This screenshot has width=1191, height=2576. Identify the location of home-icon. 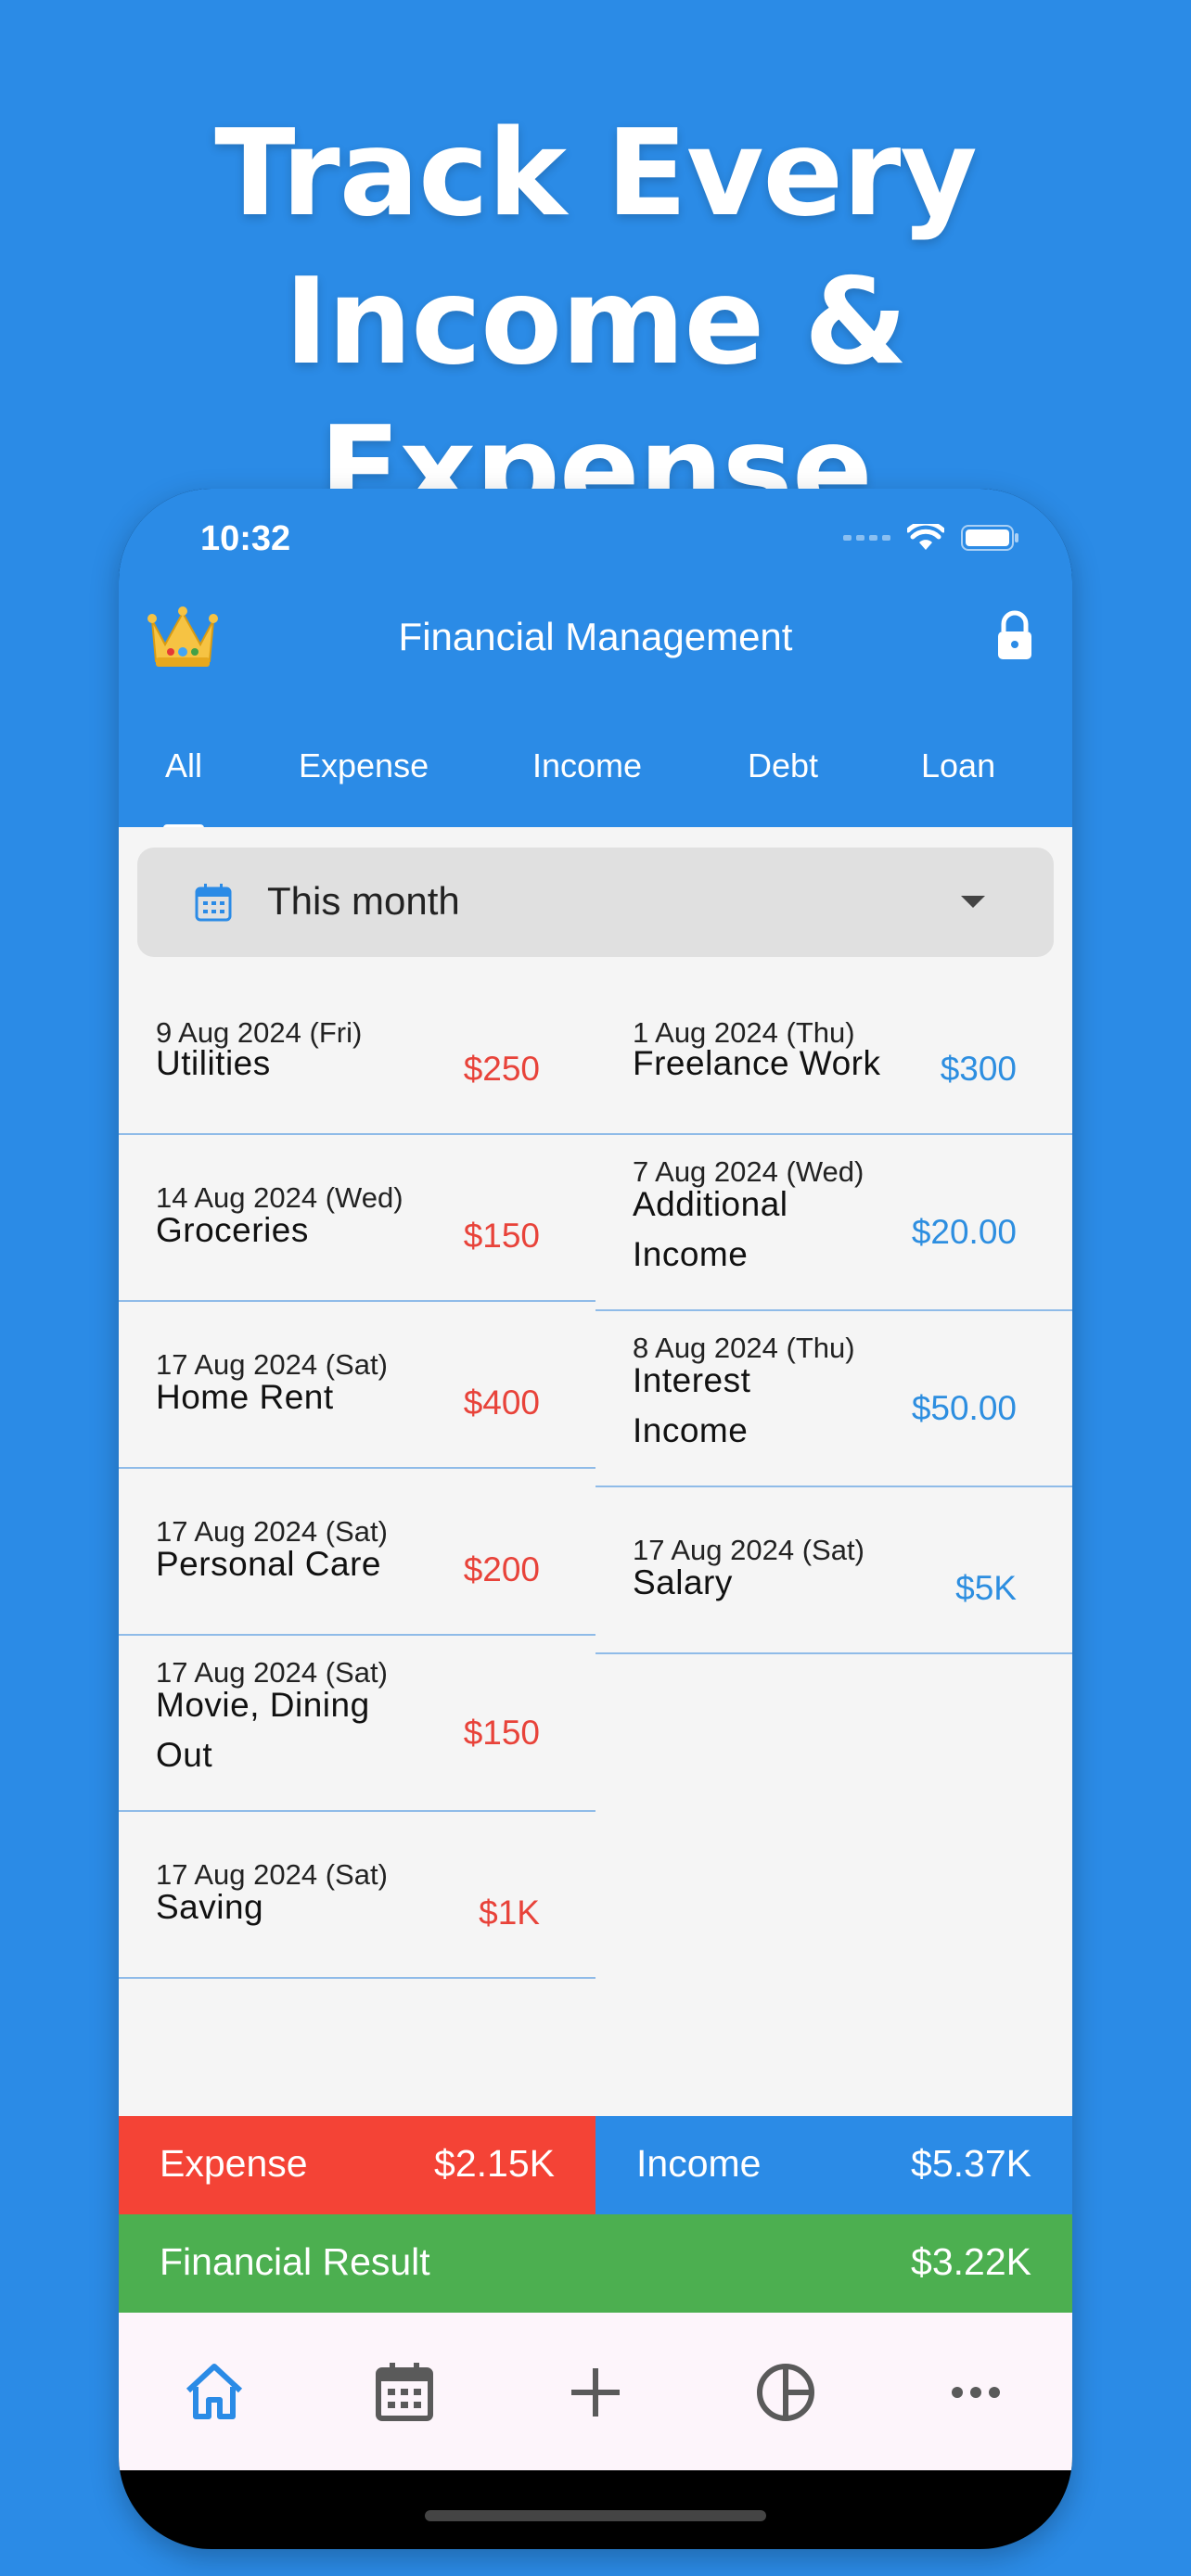
(215, 2392).